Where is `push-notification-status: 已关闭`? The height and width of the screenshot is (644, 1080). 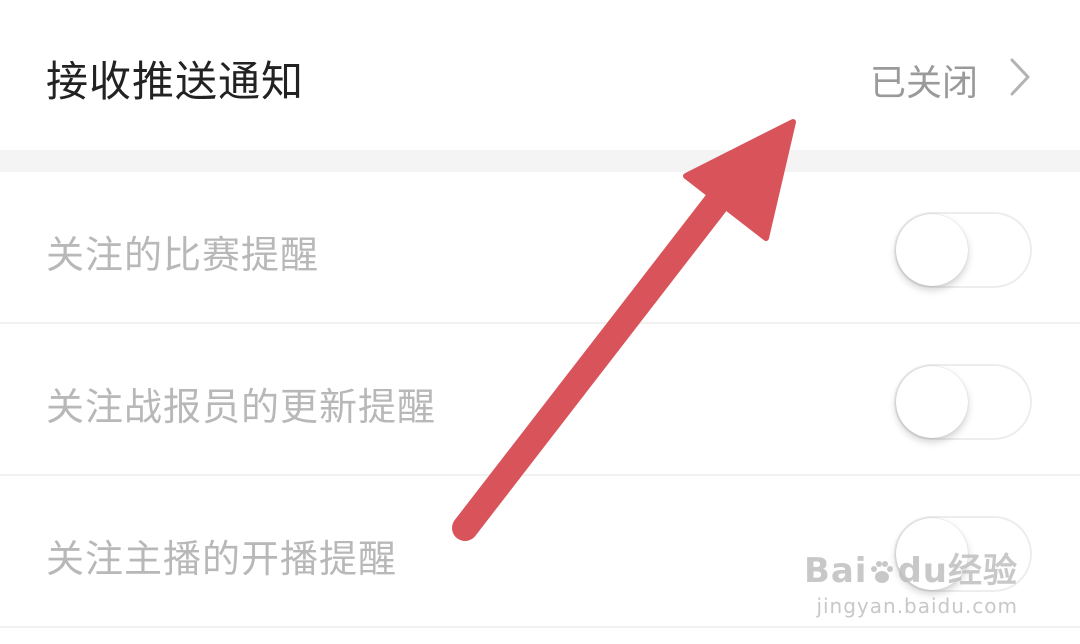 push-notification-status: 已关闭 is located at coordinates (923, 83).